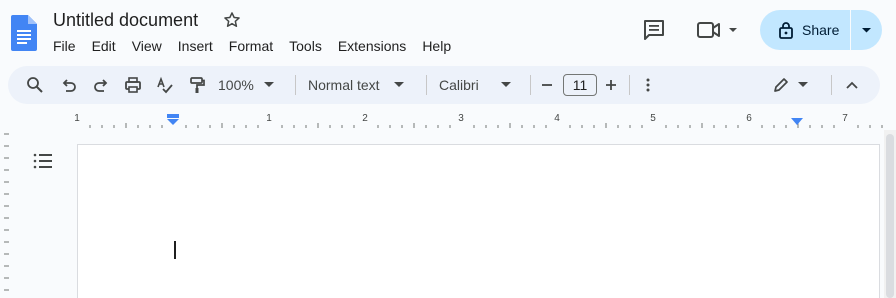  What do you see at coordinates (372, 46) in the screenshot?
I see `menu-extensions: Extensions` at bounding box center [372, 46].